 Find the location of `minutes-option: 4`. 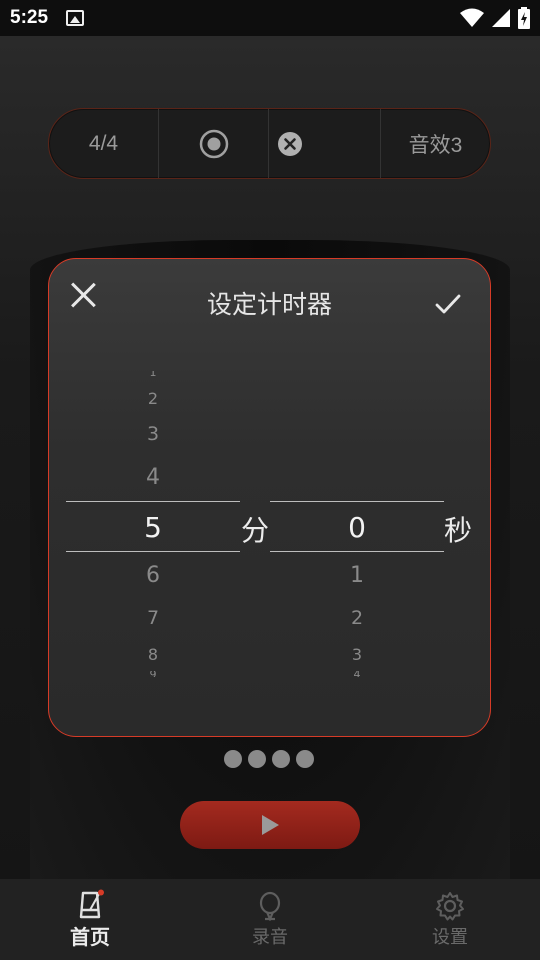

minutes-option: 4 is located at coordinates (153, 477).